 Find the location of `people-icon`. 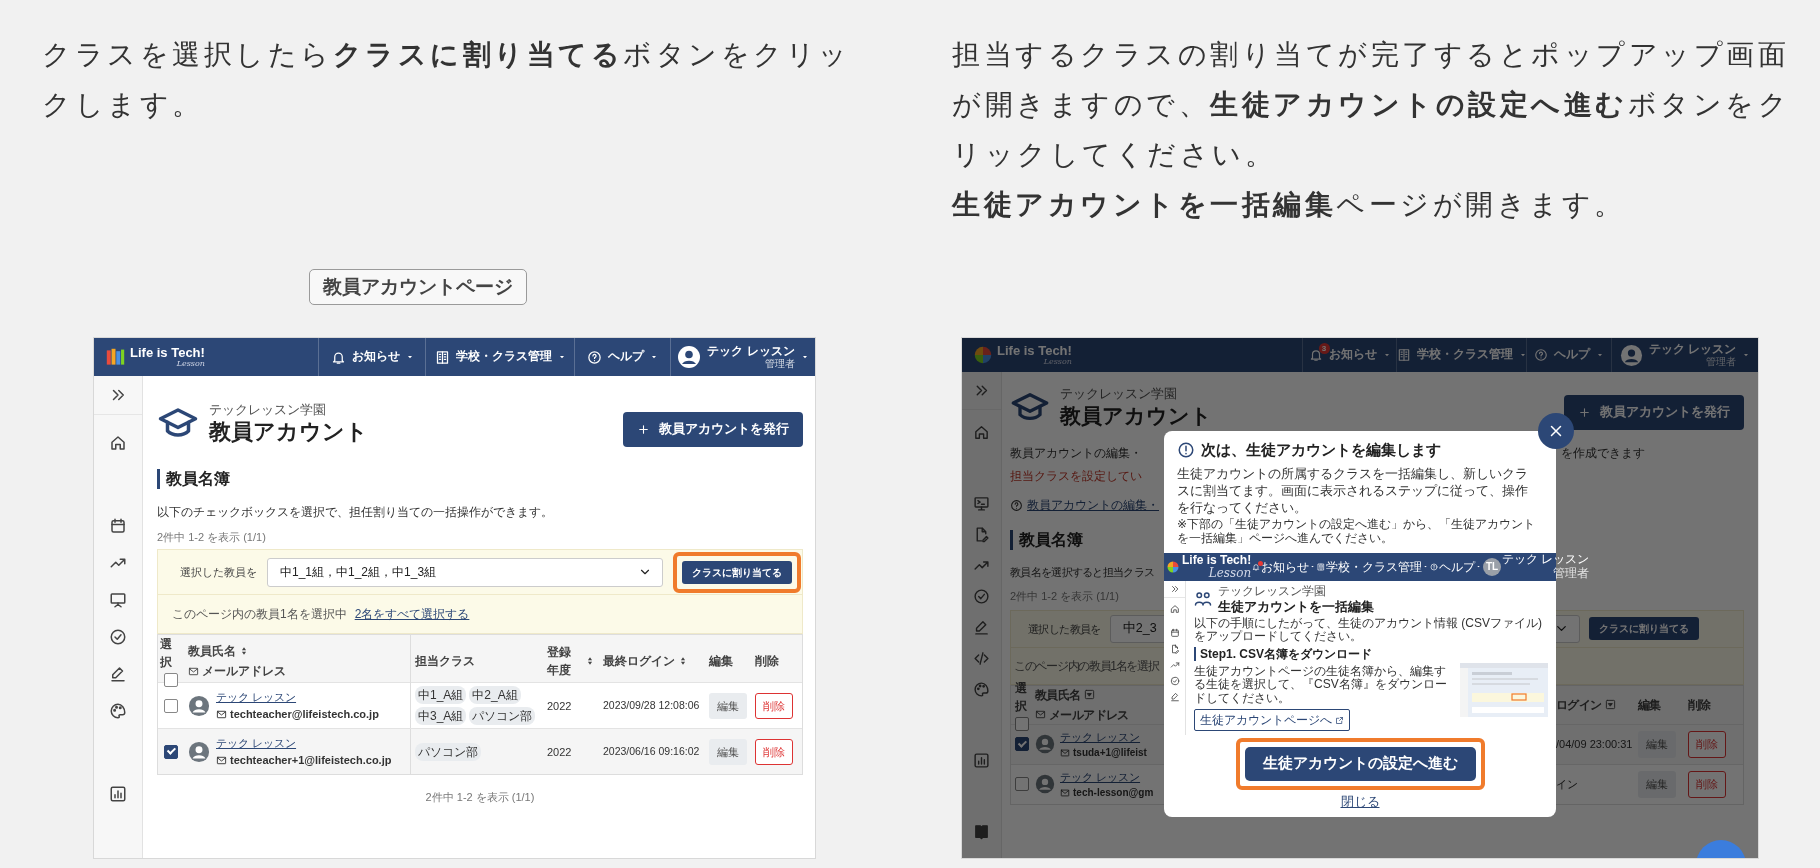

people-icon is located at coordinates (1203, 599).